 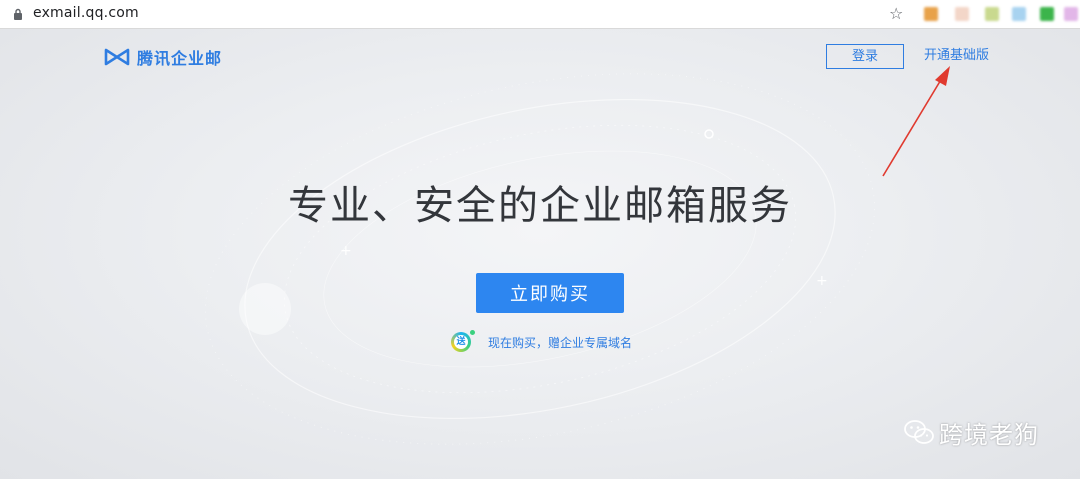 I want to click on lock-icon, so click(x=18, y=14).